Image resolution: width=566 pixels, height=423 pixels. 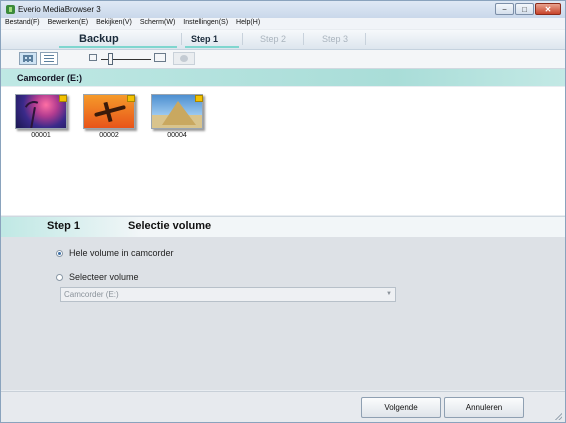 I want to click on active-step-underline, so click(x=212, y=47).